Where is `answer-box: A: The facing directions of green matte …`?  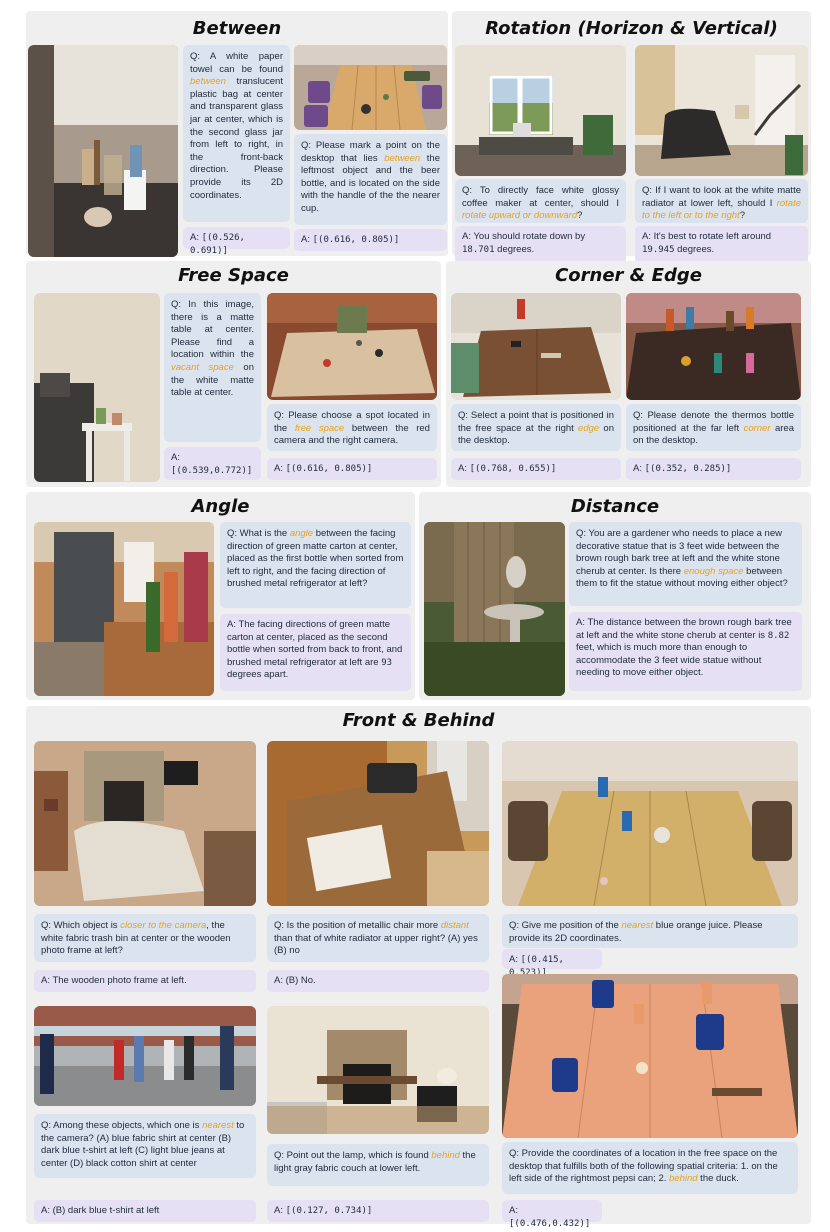 answer-box: A: The facing directions of green matte … is located at coordinates (315, 652).